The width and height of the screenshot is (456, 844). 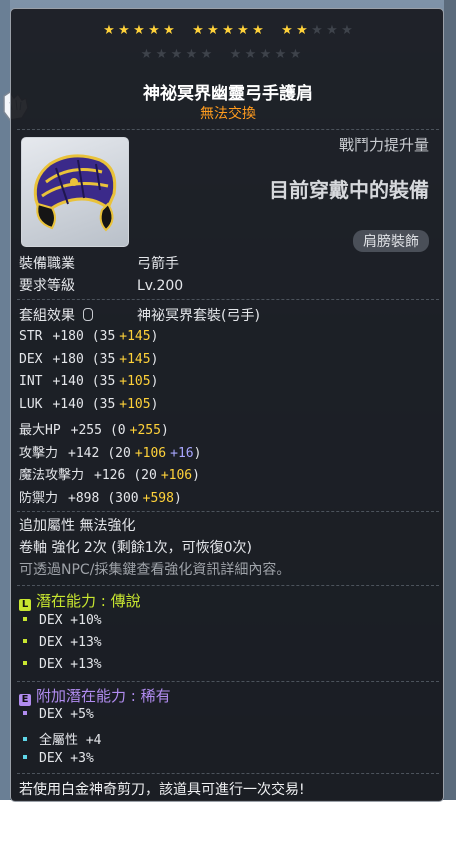 I want to click on job-label: 裝備職業, so click(x=47, y=264).